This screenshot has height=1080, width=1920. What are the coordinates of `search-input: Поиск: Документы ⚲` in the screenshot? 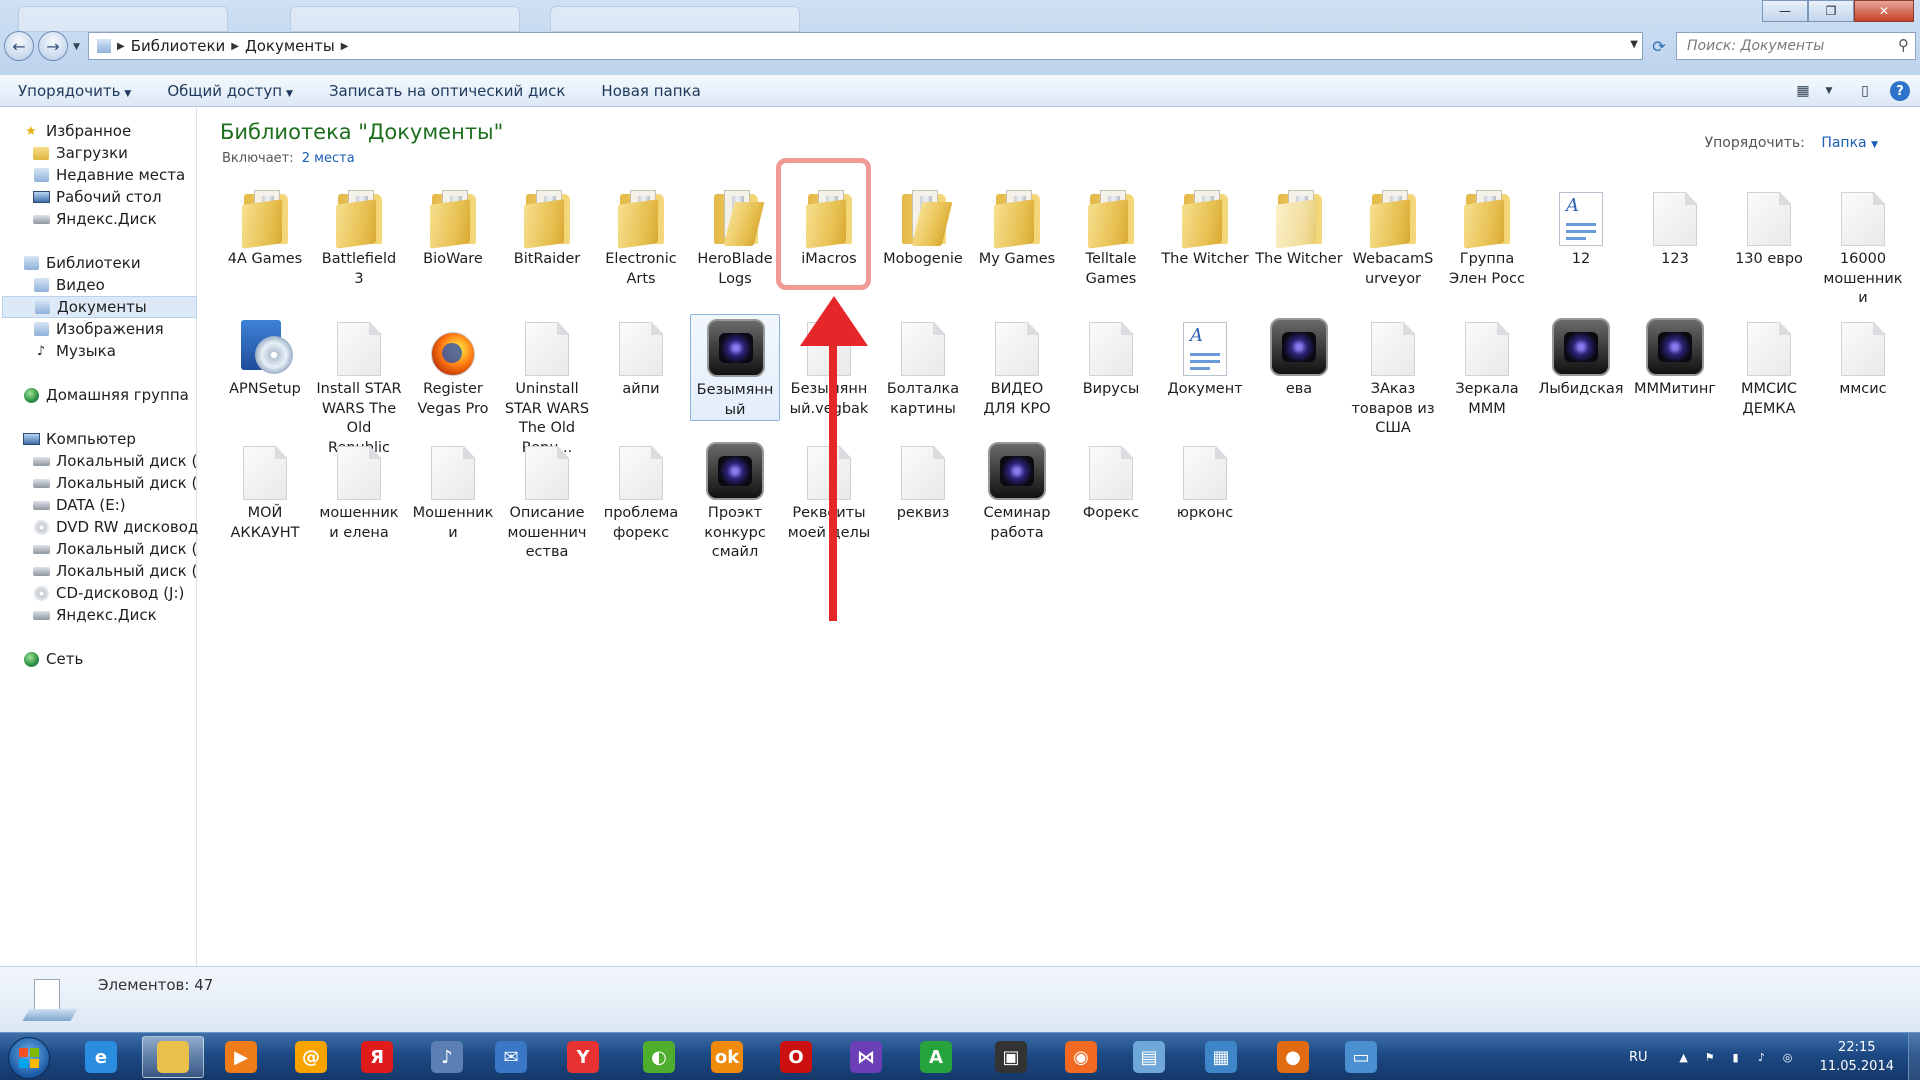 It's located at (1796, 46).